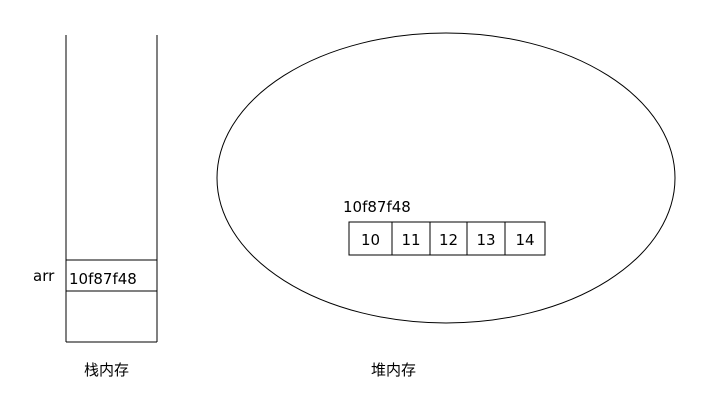  What do you see at coordinates (411, 240) in the screenshot?
I see `heap-array-value-1: 11` at bounding box center [411, 240].